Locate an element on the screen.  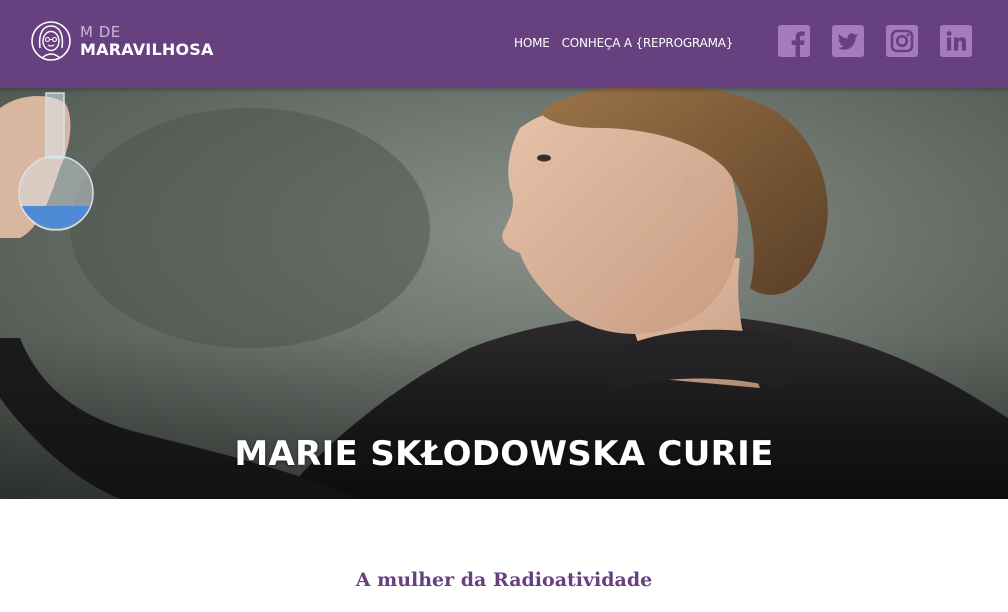
linkedin-icon is located at coordinates (956, 41).